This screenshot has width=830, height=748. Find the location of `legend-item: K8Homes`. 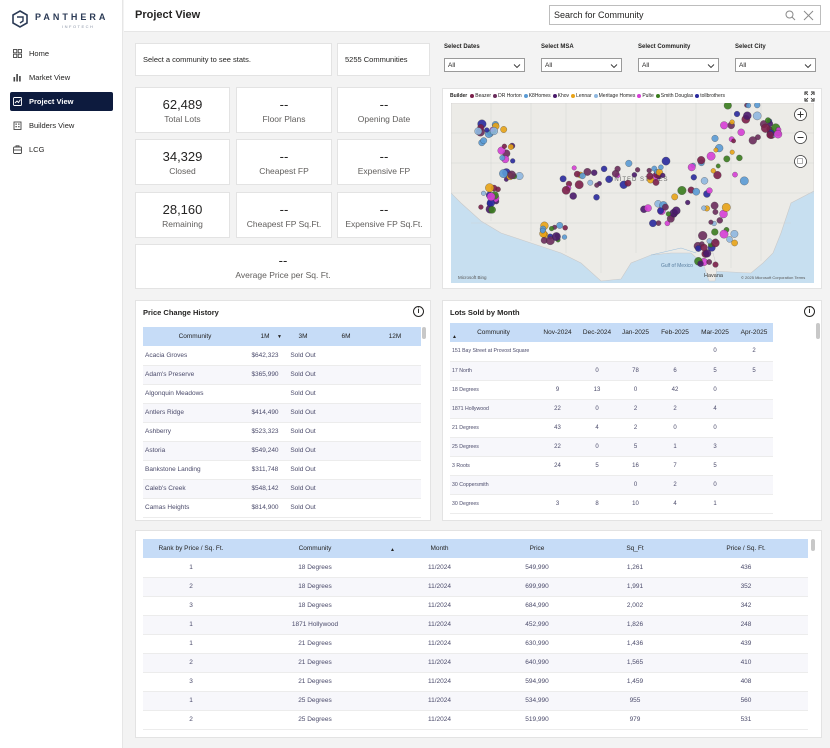

legend-item: K8Homes is located at coordinates (537, 96).